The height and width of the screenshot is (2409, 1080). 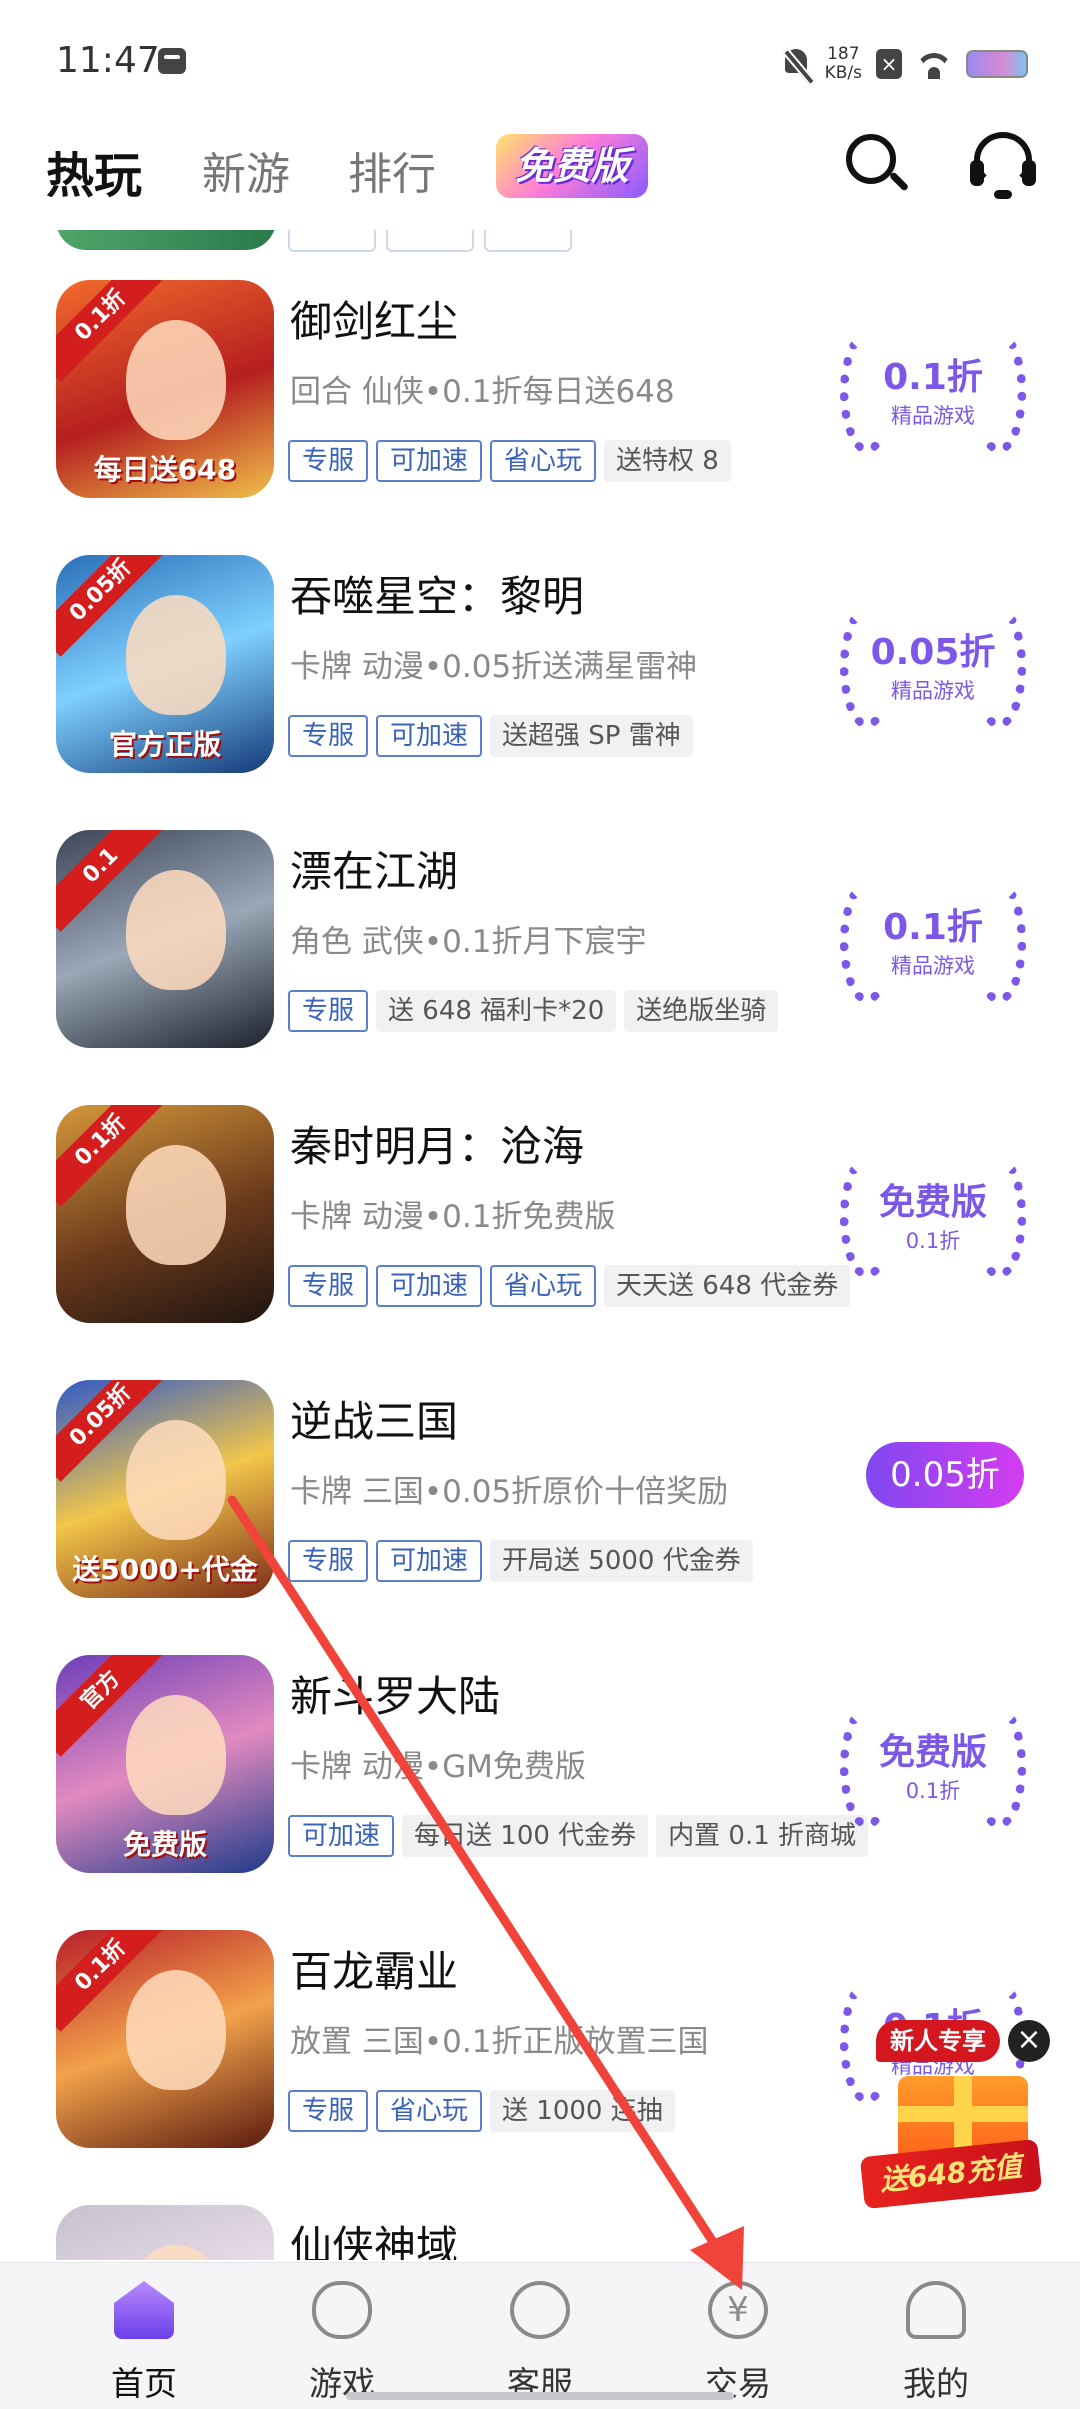 What do you see at coordinates (843, 73) in the screenshot?
I see `network-speed-unit: KB/s` at bounding box center [843, 73].